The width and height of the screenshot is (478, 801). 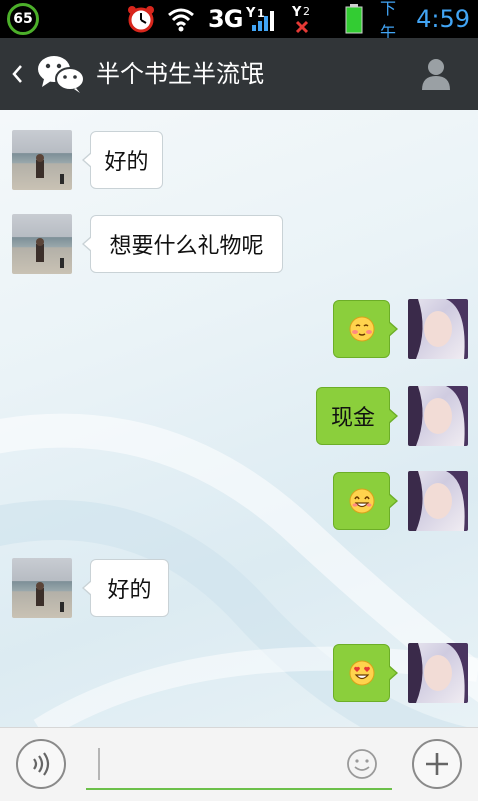 I want to click on message-bubble-outgoing: 现金, so click(x=357, y=416).